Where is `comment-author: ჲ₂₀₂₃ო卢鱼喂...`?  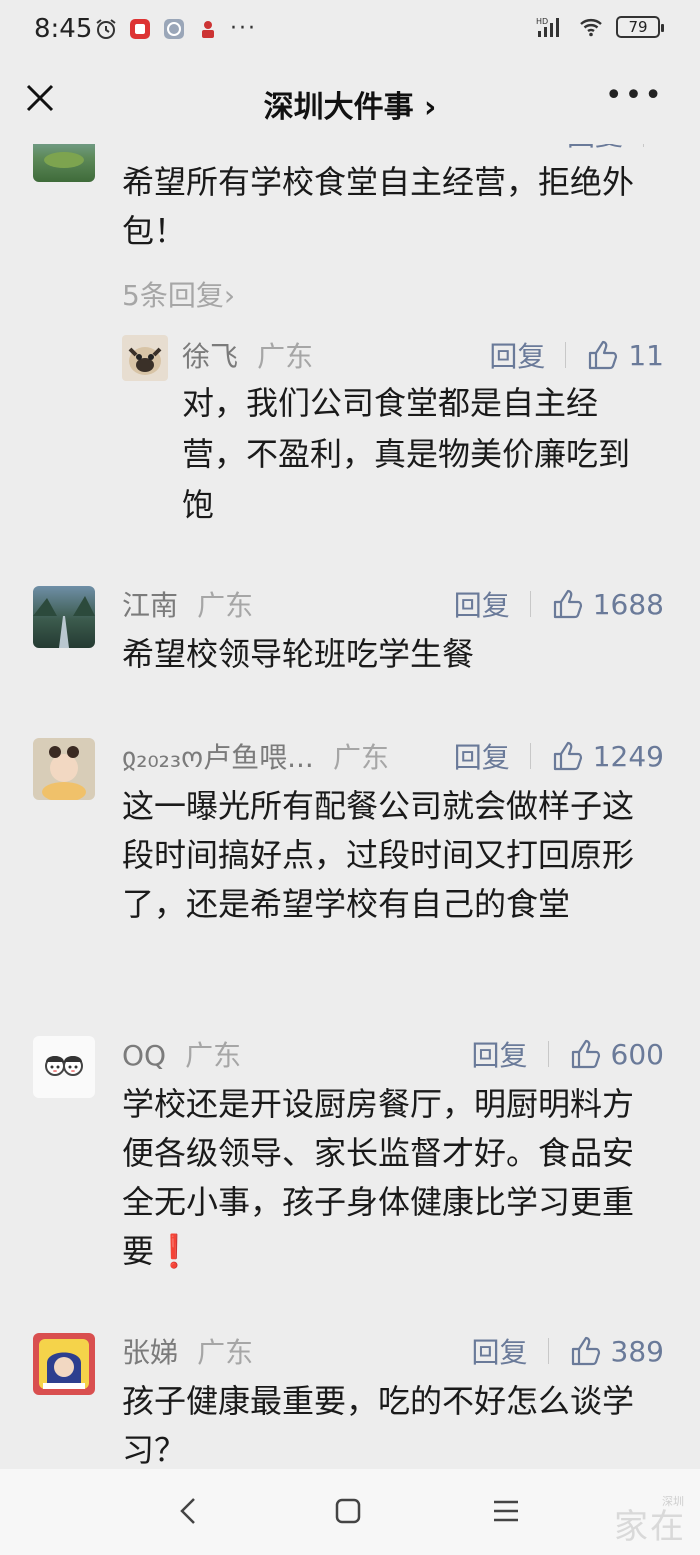 comment-author: ჲ₂₀₂₃ო卢鱼喂... is located at coordinates (218, 756).